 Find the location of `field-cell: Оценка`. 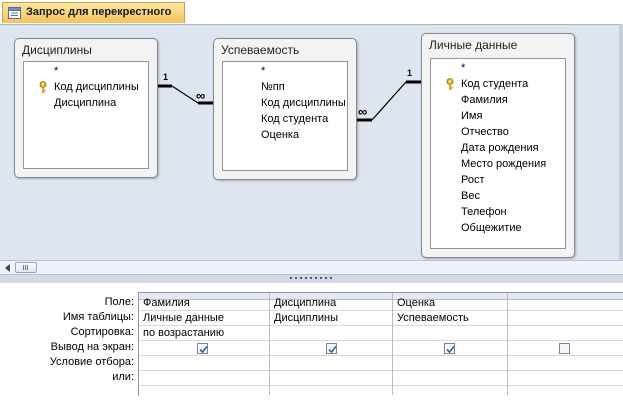

field-cell: Оценка is located at coordinates (450, 303).